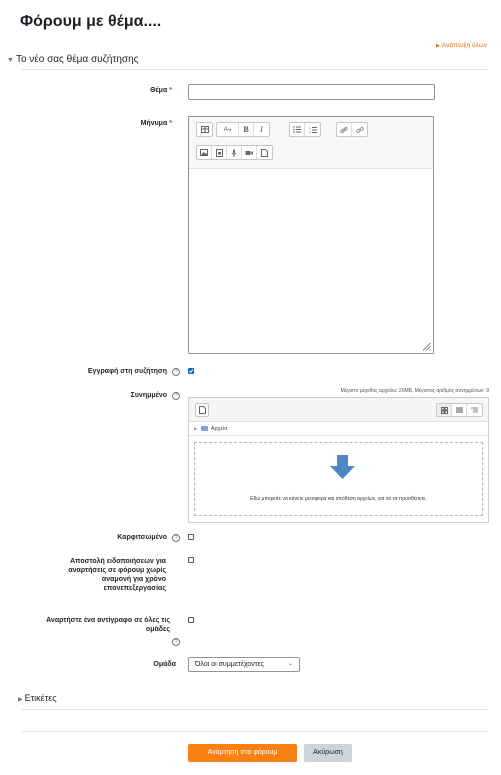  I want to click on view-switcher, so click(459, 410).